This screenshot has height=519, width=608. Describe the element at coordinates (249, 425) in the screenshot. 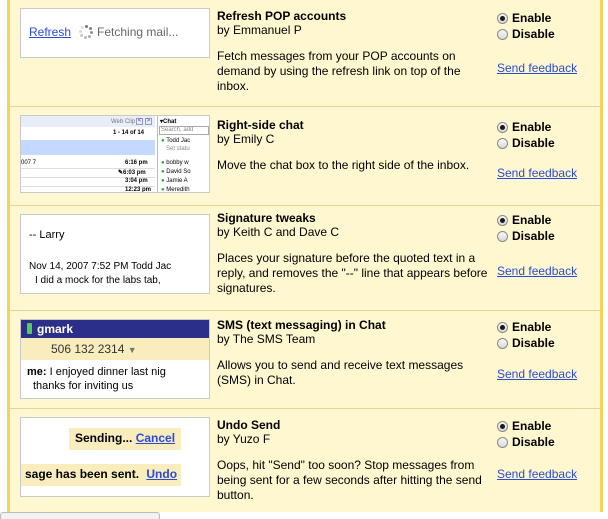

I see `lab-name: Undo Send` at that location.